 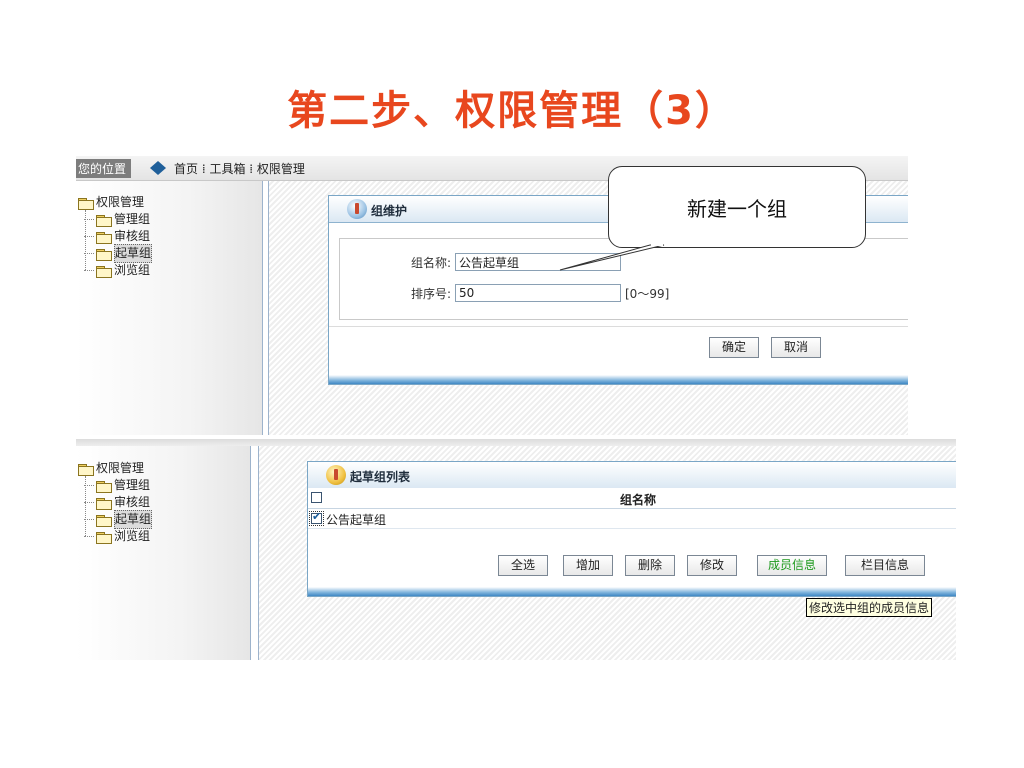 I want to click on panel-header: 起草组列表, so click(x=632, y=475).